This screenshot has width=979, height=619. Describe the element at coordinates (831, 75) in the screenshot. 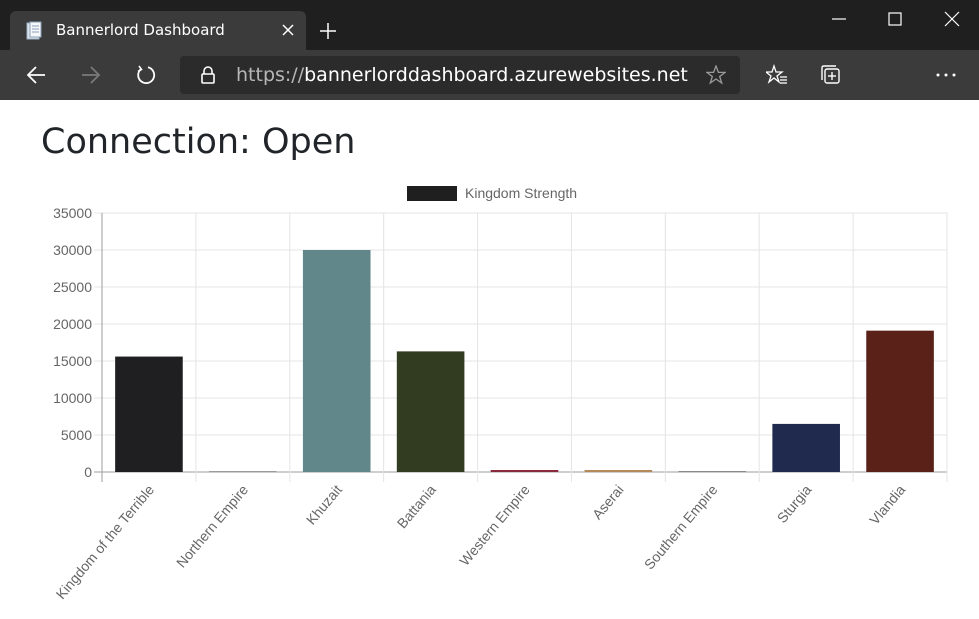

I see `collections-icon` at that location.